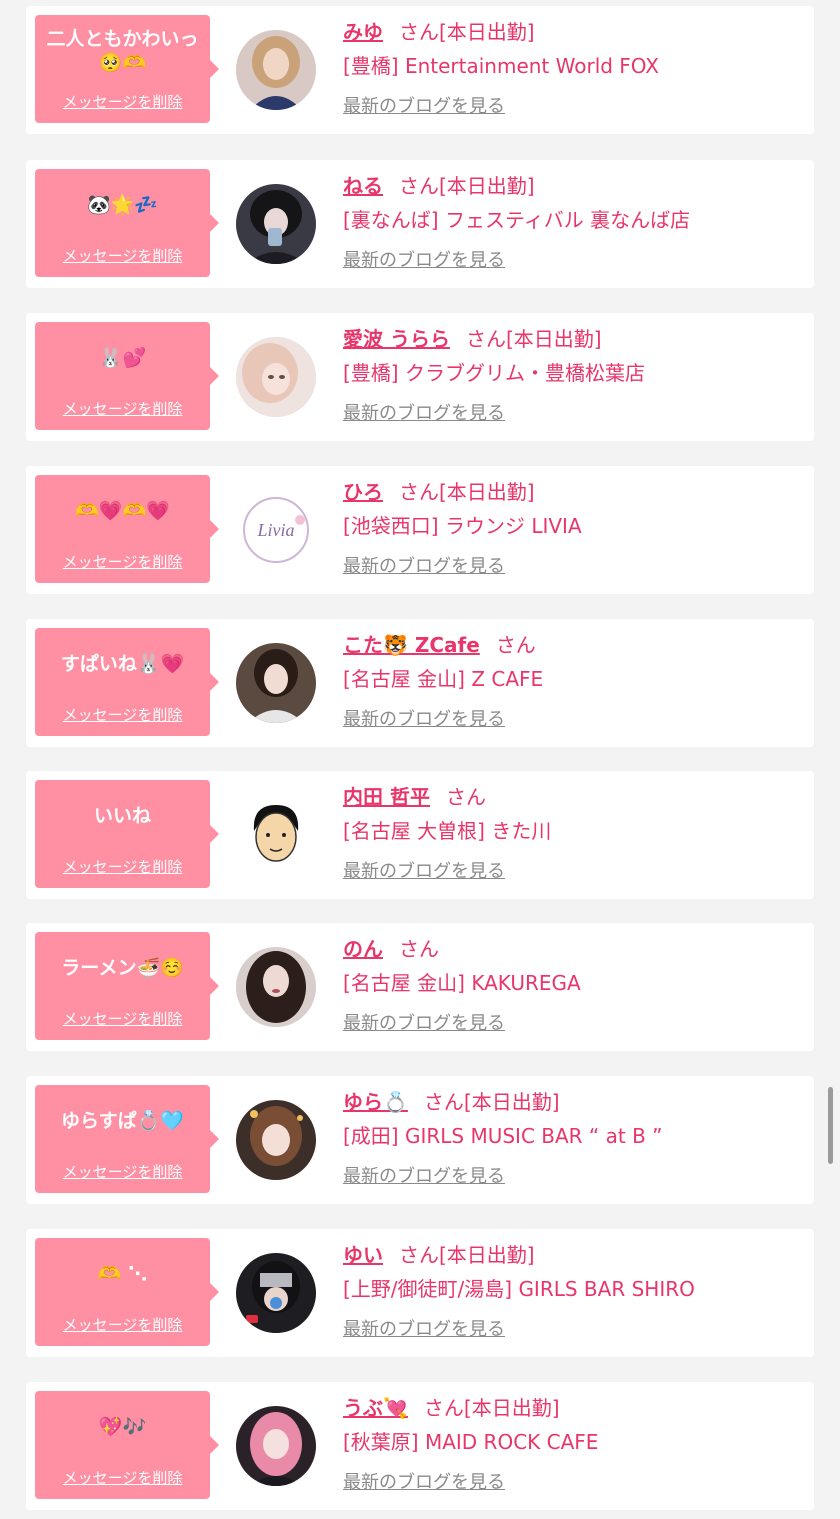  Describe the element at coordinates (375, 1408) in the screenshot. I see `user-name-link: うぶ💘` at that location.